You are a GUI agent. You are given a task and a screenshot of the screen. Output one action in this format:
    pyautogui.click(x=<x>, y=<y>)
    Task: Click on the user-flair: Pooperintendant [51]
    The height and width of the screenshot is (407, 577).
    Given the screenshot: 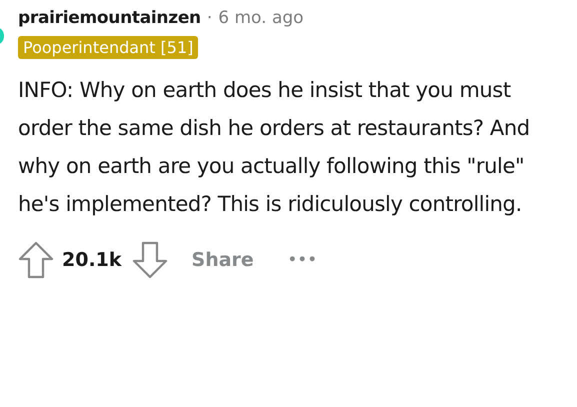 What is the action you would take?
    pyautogui.click(x=108, y=47)
    